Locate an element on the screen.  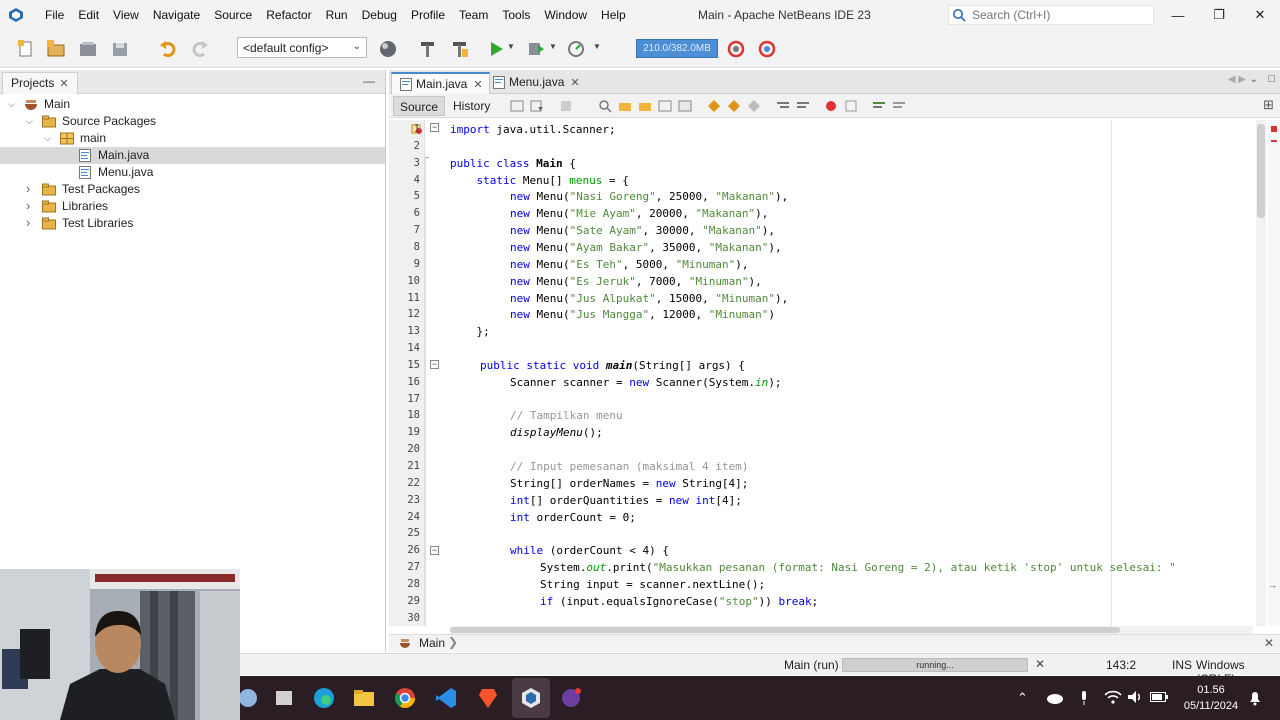
tree-item: › Test Libraries is located at coordinates (192, 223).